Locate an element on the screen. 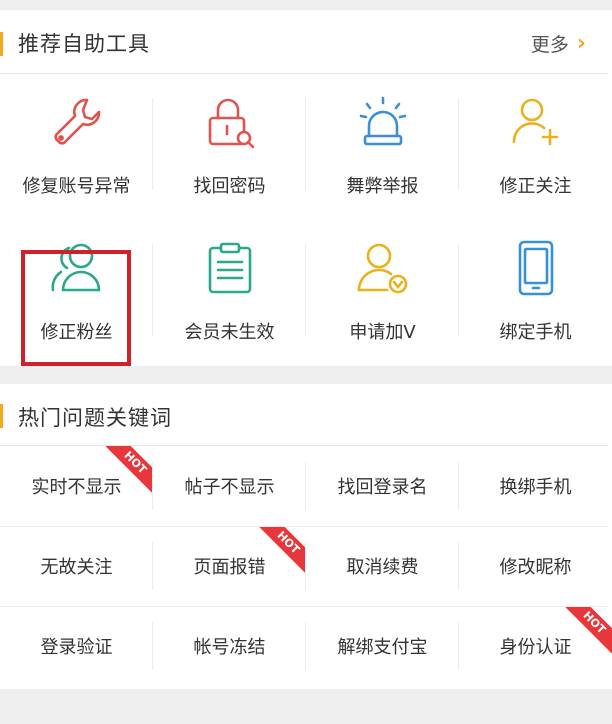  user-verified-icon is located at coordinates (382, 268).